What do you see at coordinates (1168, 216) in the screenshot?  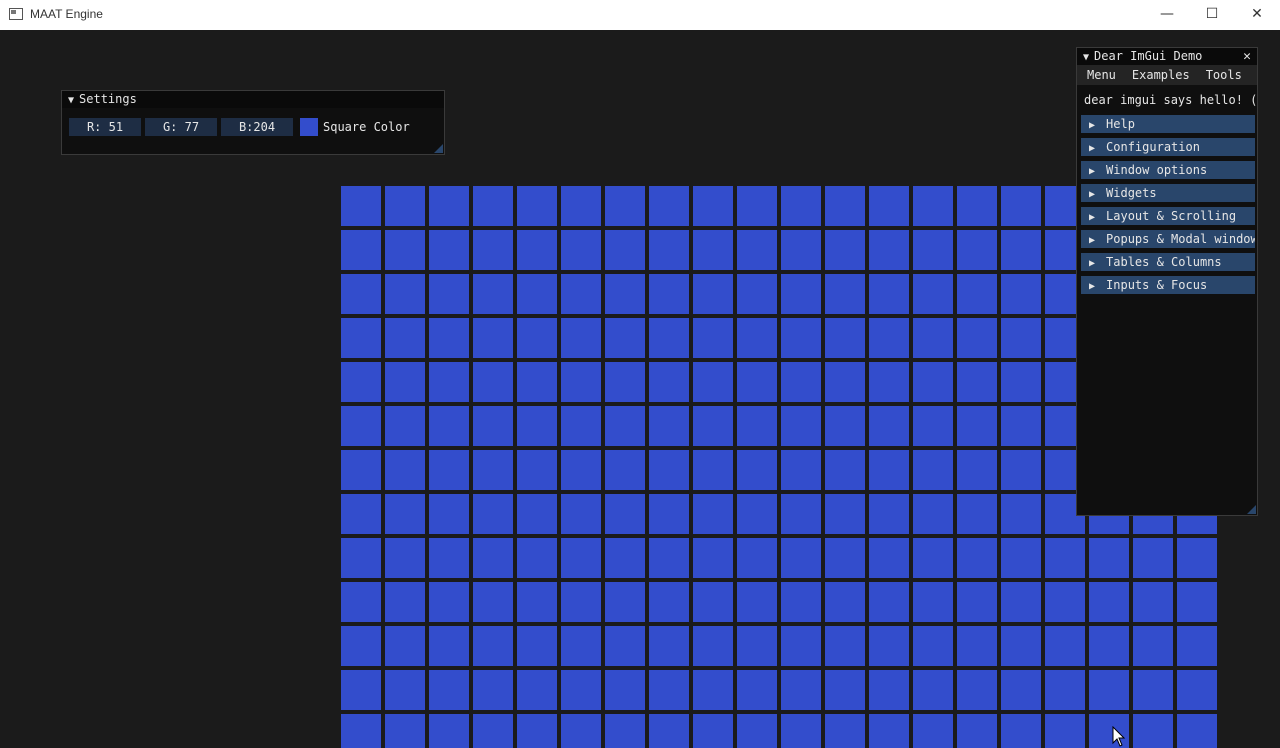 I see `header-layout-scrolling: ▶ Layout & Scrolling` at bounding box center [1168, 216].